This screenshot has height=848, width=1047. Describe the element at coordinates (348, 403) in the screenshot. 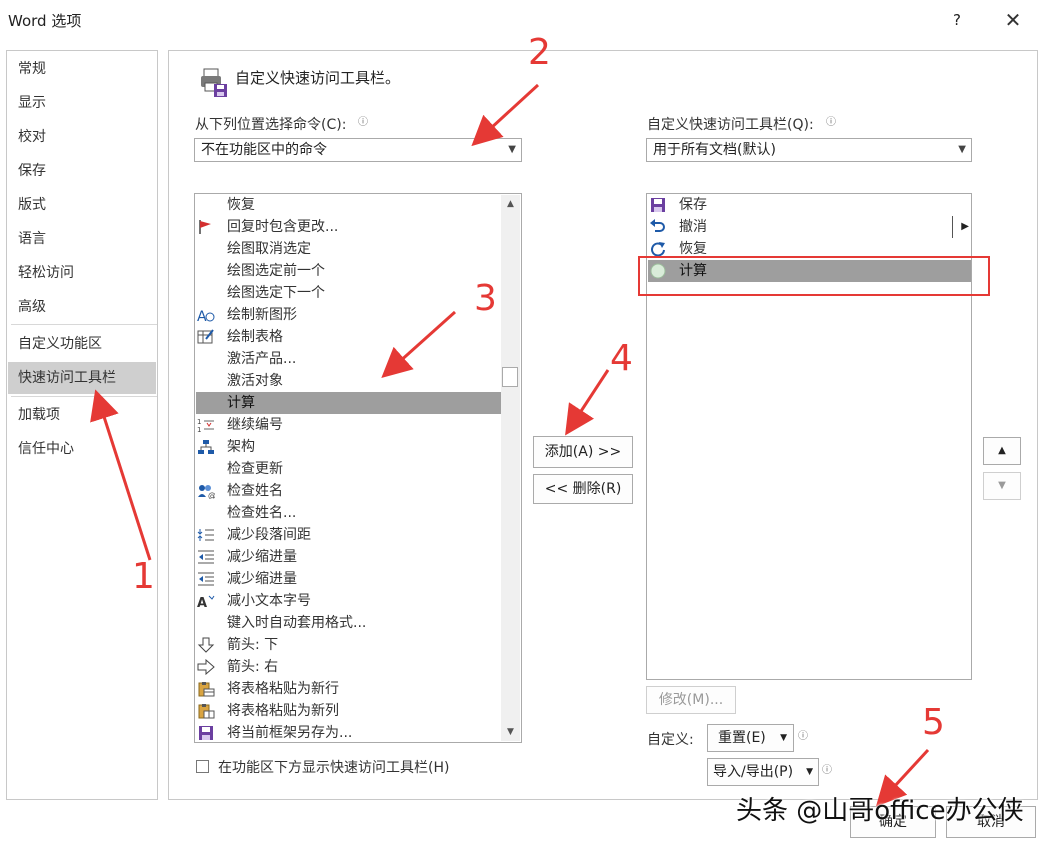

I see `command-list-item: 计算` at that location.